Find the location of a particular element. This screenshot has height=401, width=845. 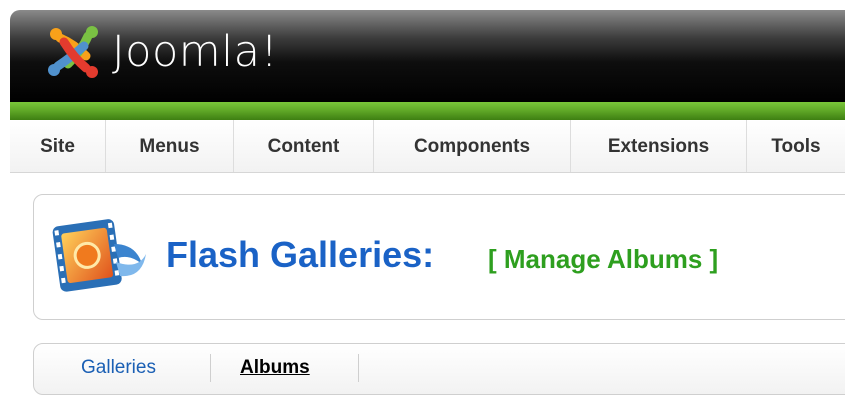

tab-galleries: Galleries is located at coordinates (118, 368).